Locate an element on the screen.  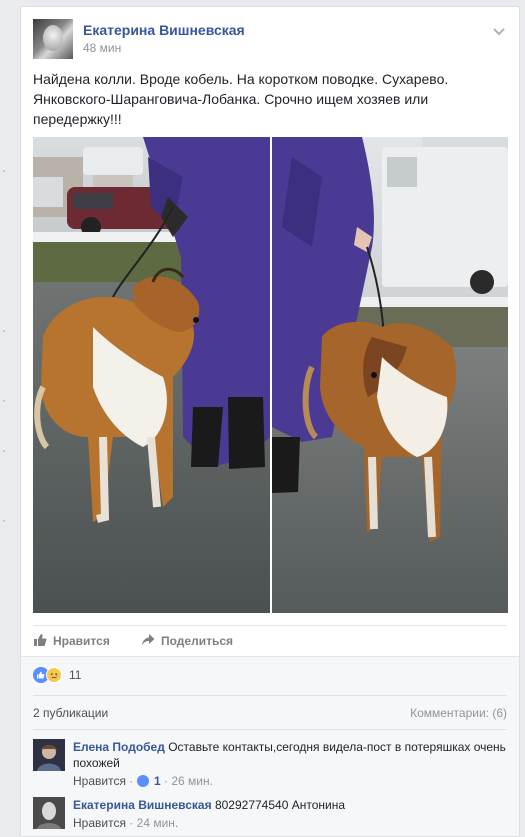
like-button-label: Нравится is located at coordinates (81, 641).